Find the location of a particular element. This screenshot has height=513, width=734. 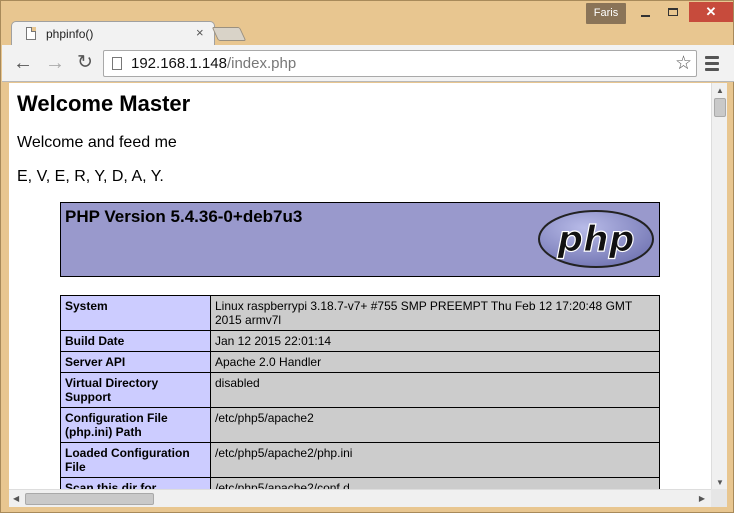

table-value-cell: /etc/php5/apache2 is located at coordinates (435, 425).